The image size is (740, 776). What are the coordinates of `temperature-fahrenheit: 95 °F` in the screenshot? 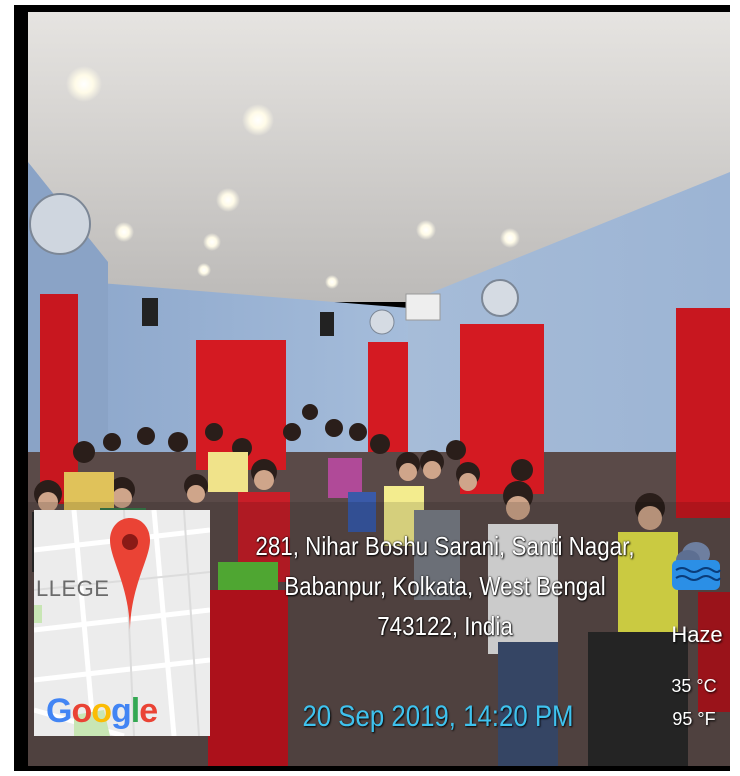 It's located at (694, 719).